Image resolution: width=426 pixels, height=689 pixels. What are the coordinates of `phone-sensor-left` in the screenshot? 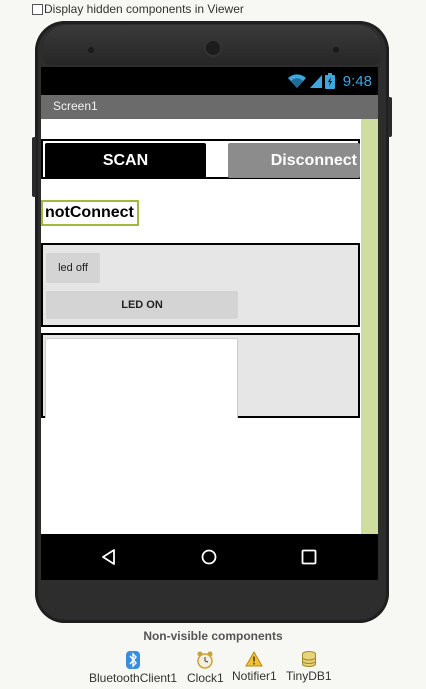 It's located at (91, 50).